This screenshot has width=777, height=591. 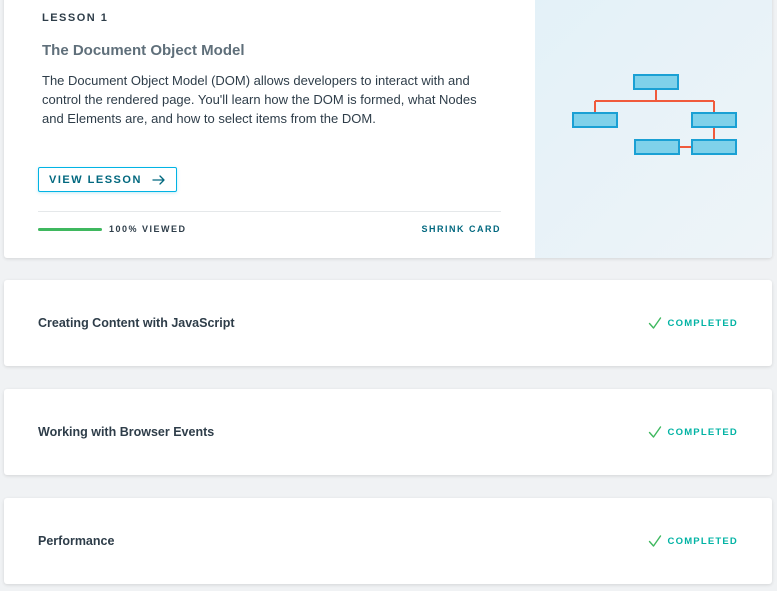 I want to click on lesson-row-browser-events: Working with Browser Events COMPLETED, so click(x=388, y=432).